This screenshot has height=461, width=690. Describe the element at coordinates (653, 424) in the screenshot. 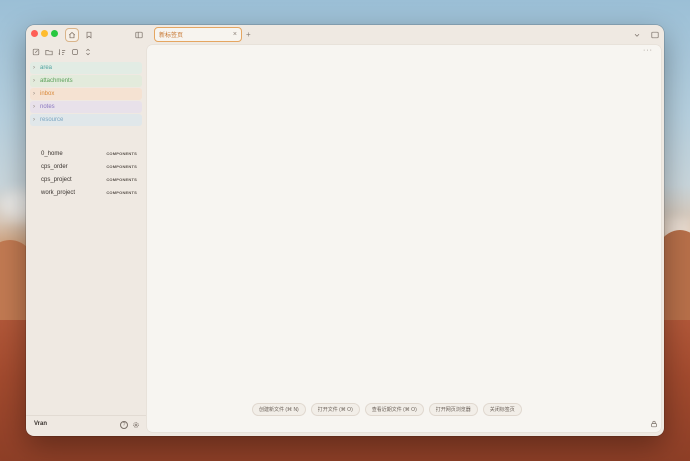

I see `lock-icon` at that location.